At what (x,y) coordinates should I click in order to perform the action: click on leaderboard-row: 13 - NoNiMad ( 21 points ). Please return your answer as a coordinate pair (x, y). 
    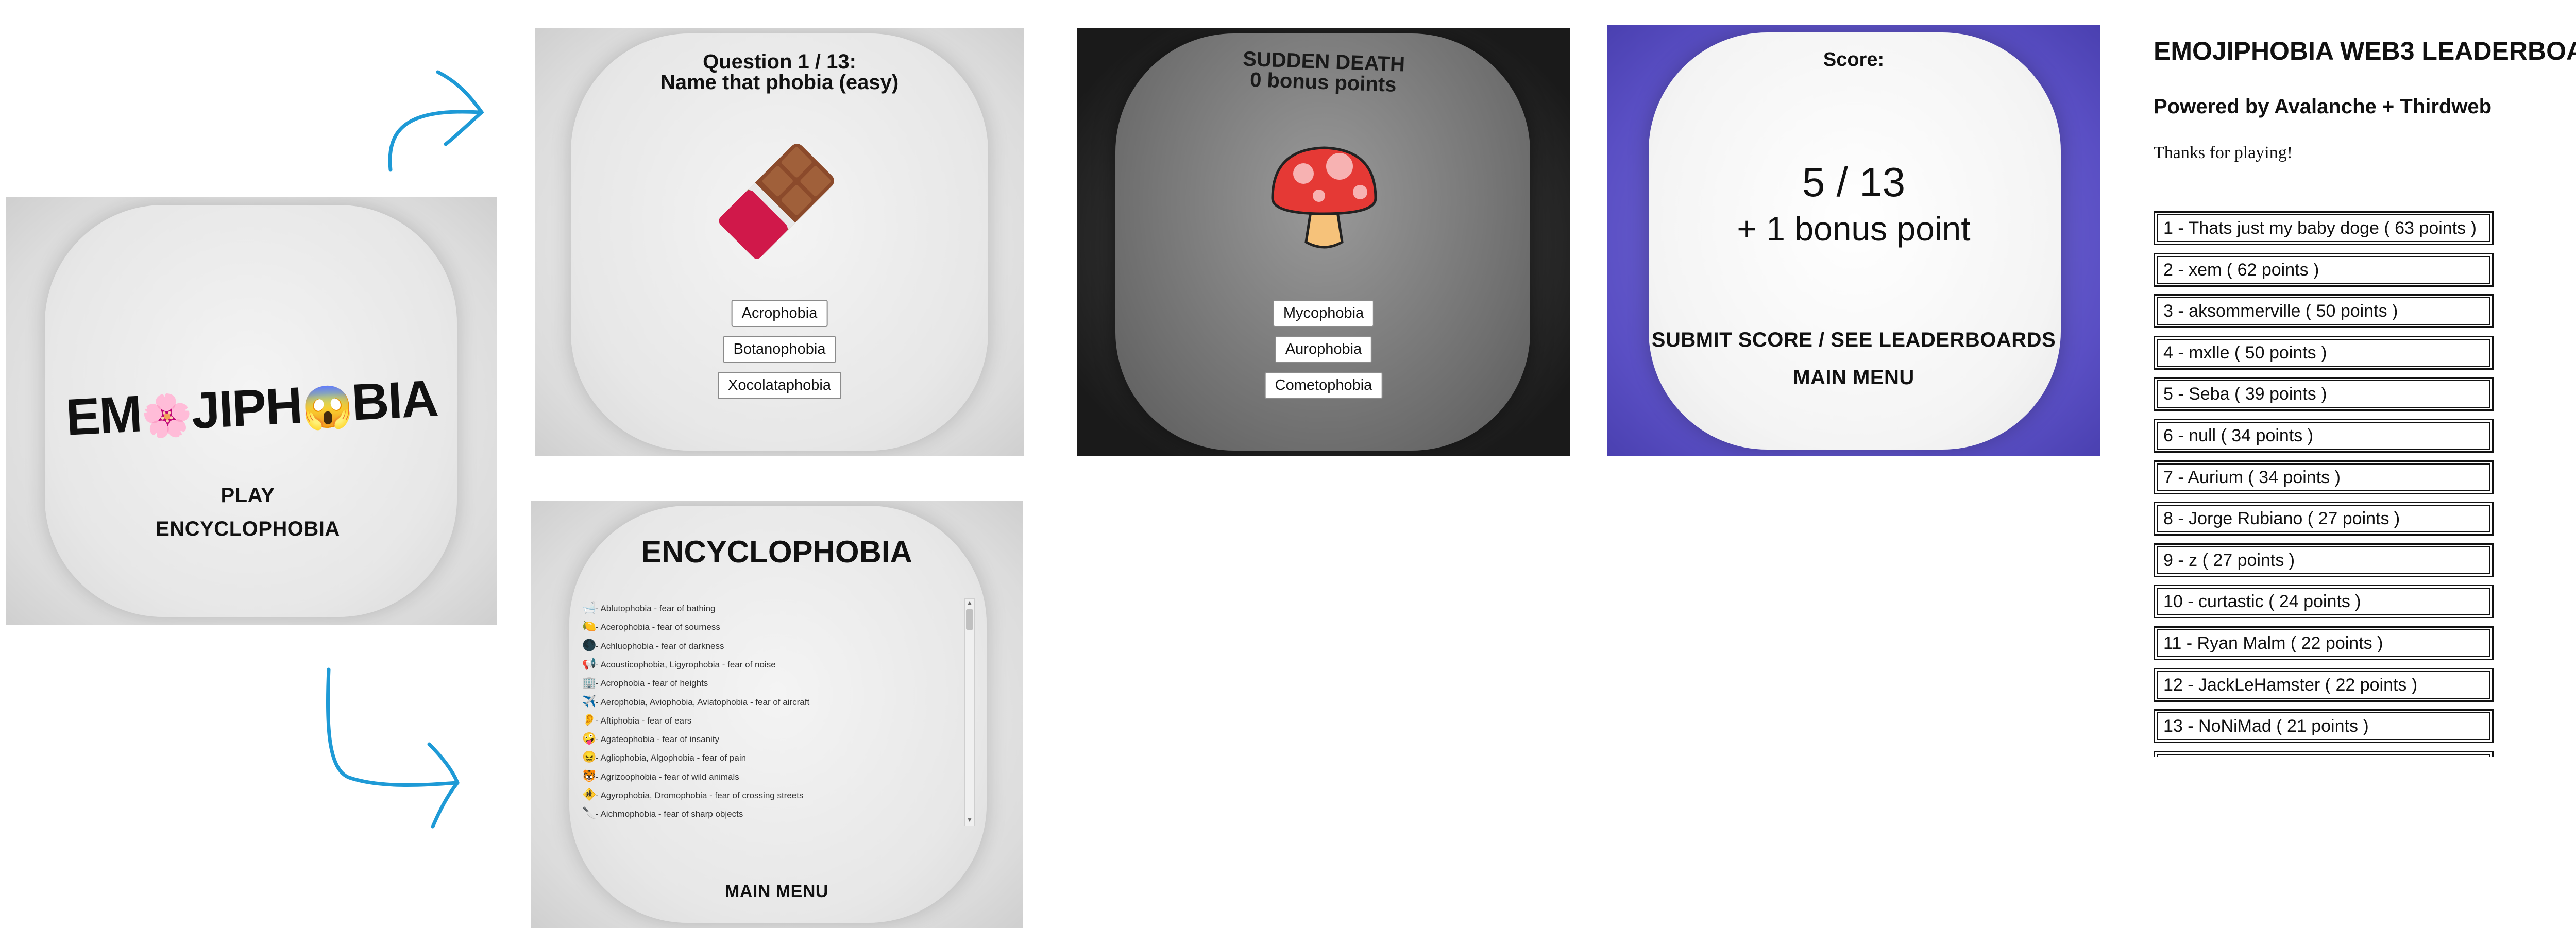
    Looking at the image, I should click on (2324, 726).